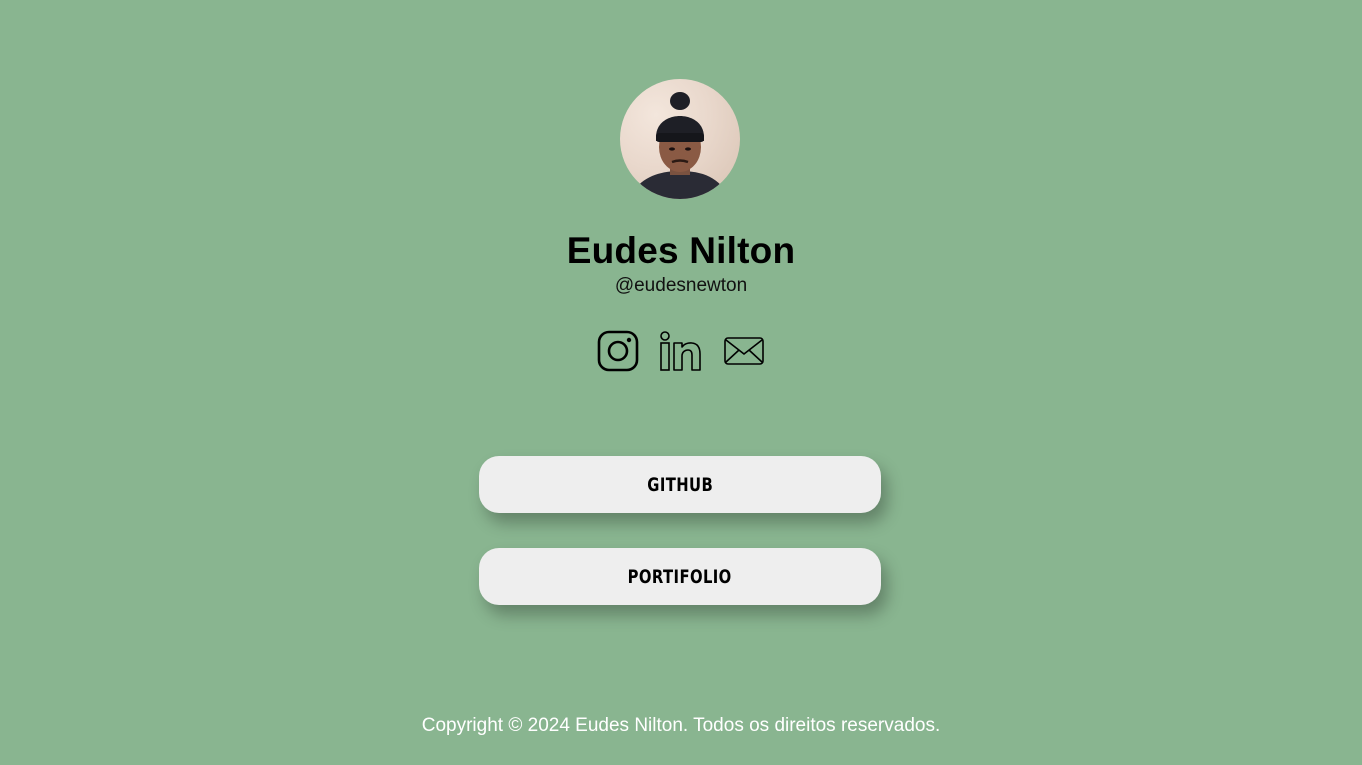 The width and height of the screenshot is (1362, 765). I want to click on profile-handle: @eudesnewton, so click(681, 285).